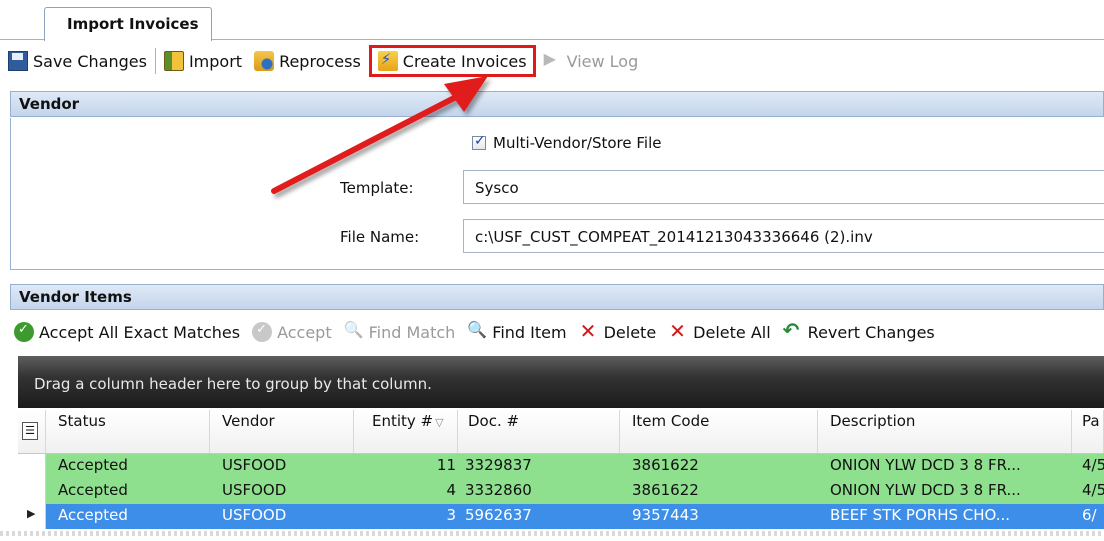  Describe the element at coordinates (678, 331) in the screenshot. I see `delete-all-icon` at that location.